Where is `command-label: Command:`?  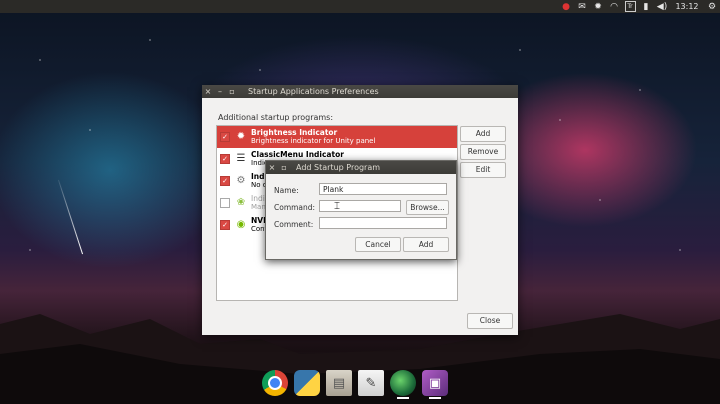 command-label: Command: is located at coordinates (295, 207).